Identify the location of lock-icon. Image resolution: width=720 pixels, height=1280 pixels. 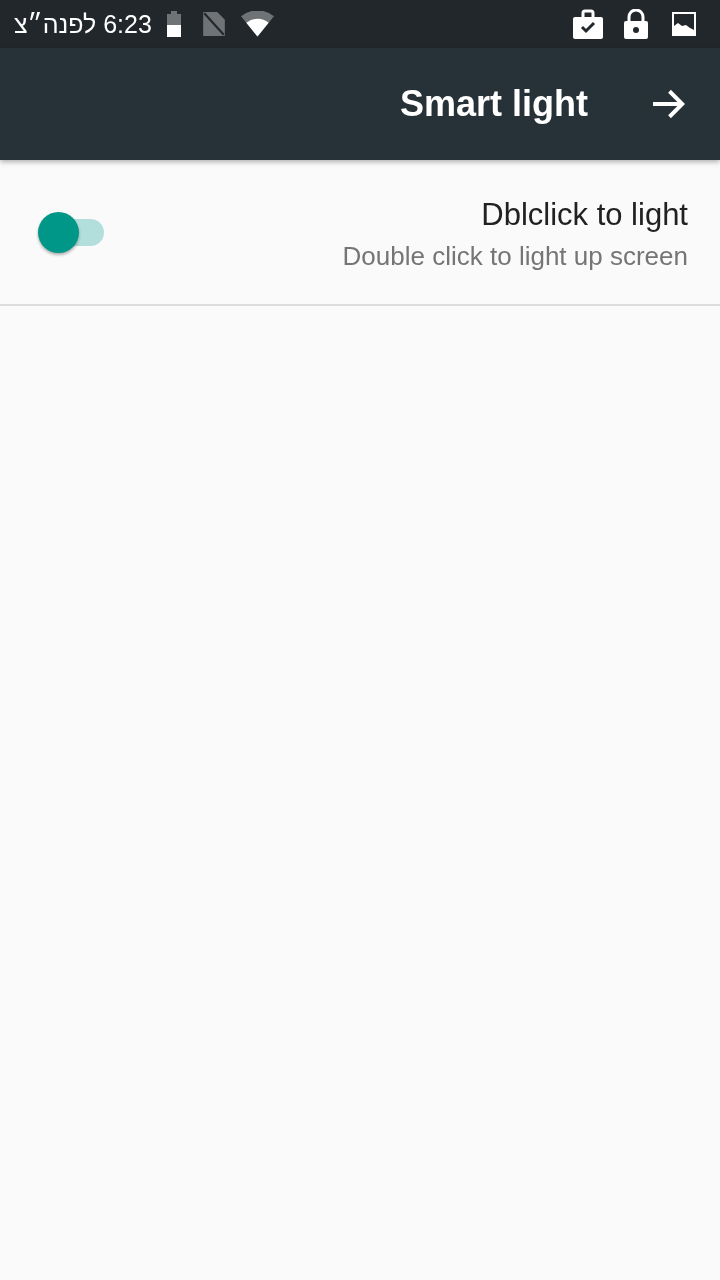
(636, 24).